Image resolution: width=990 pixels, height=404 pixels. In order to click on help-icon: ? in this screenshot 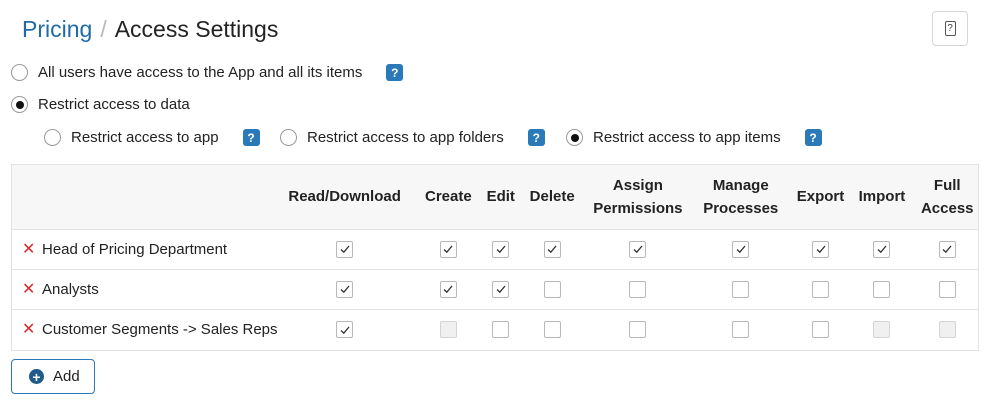, I will do `click(950, 28)`.